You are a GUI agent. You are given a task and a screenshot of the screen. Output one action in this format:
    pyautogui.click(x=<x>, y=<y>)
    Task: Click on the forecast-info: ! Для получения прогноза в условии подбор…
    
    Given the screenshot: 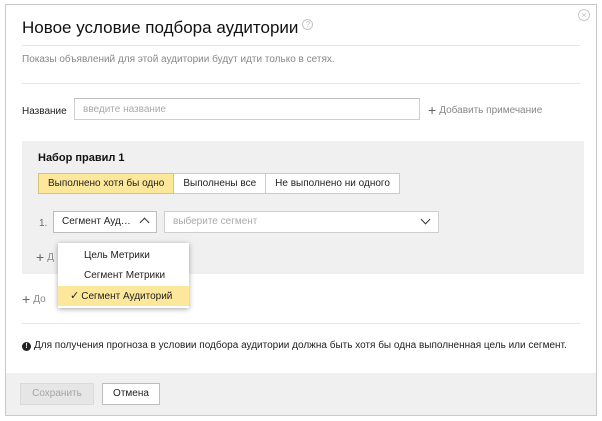 What is the action you would take?
    pyautogui.click(x=302, y=345)
    